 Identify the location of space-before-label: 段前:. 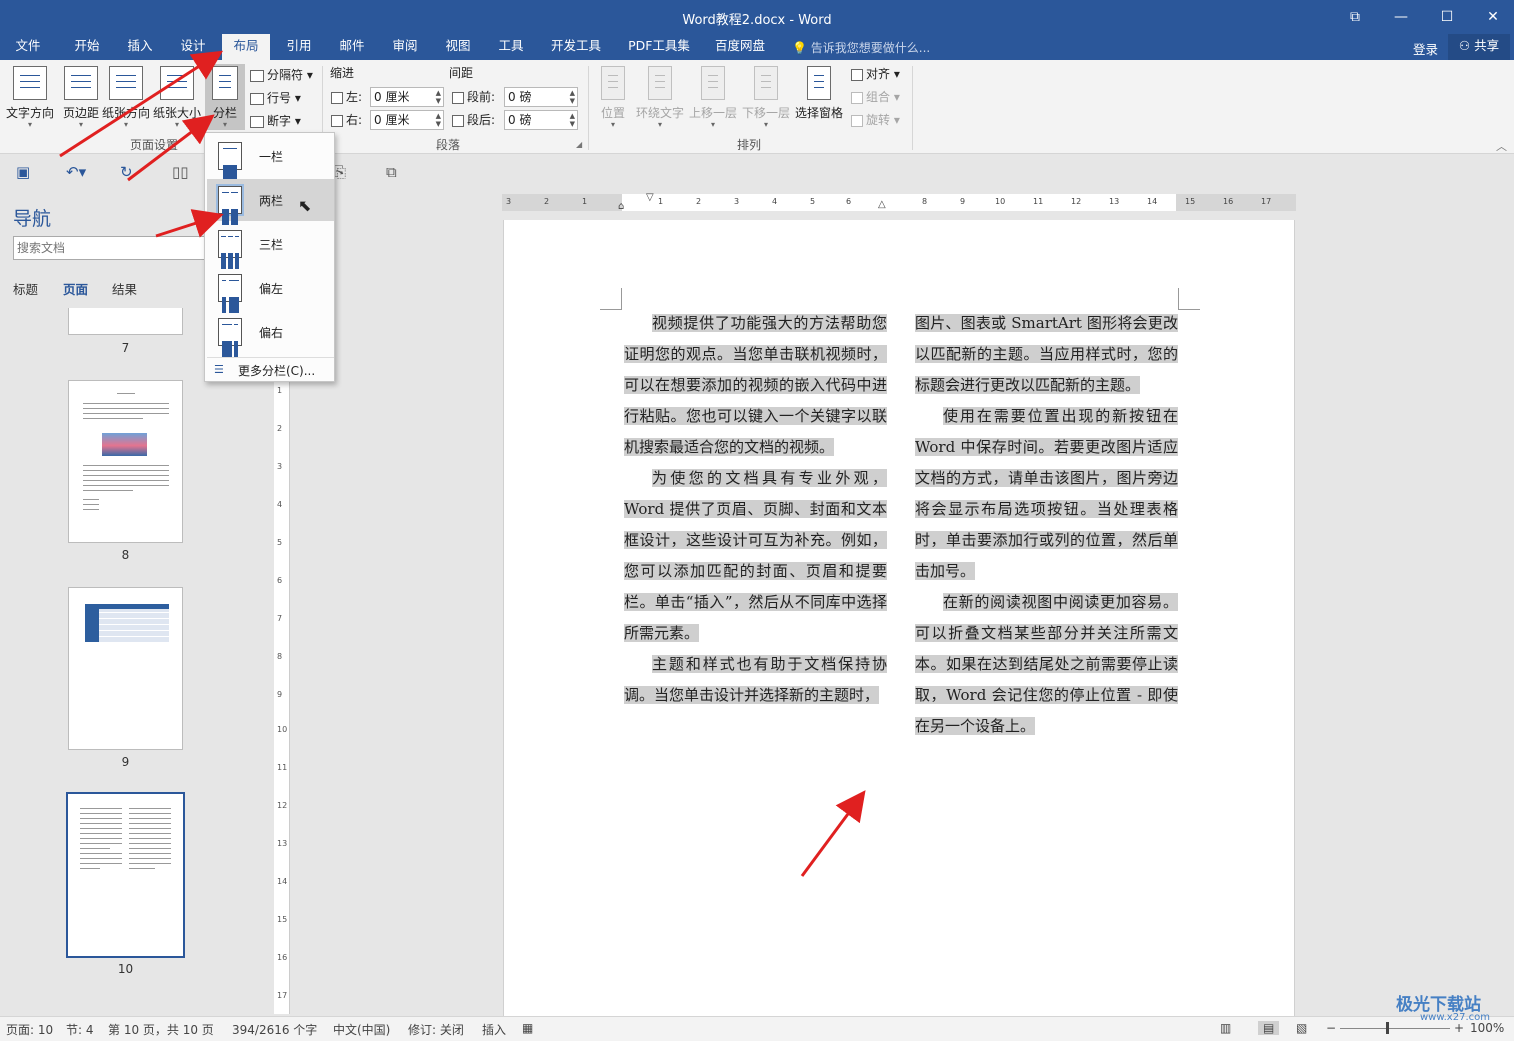
(473, 97).